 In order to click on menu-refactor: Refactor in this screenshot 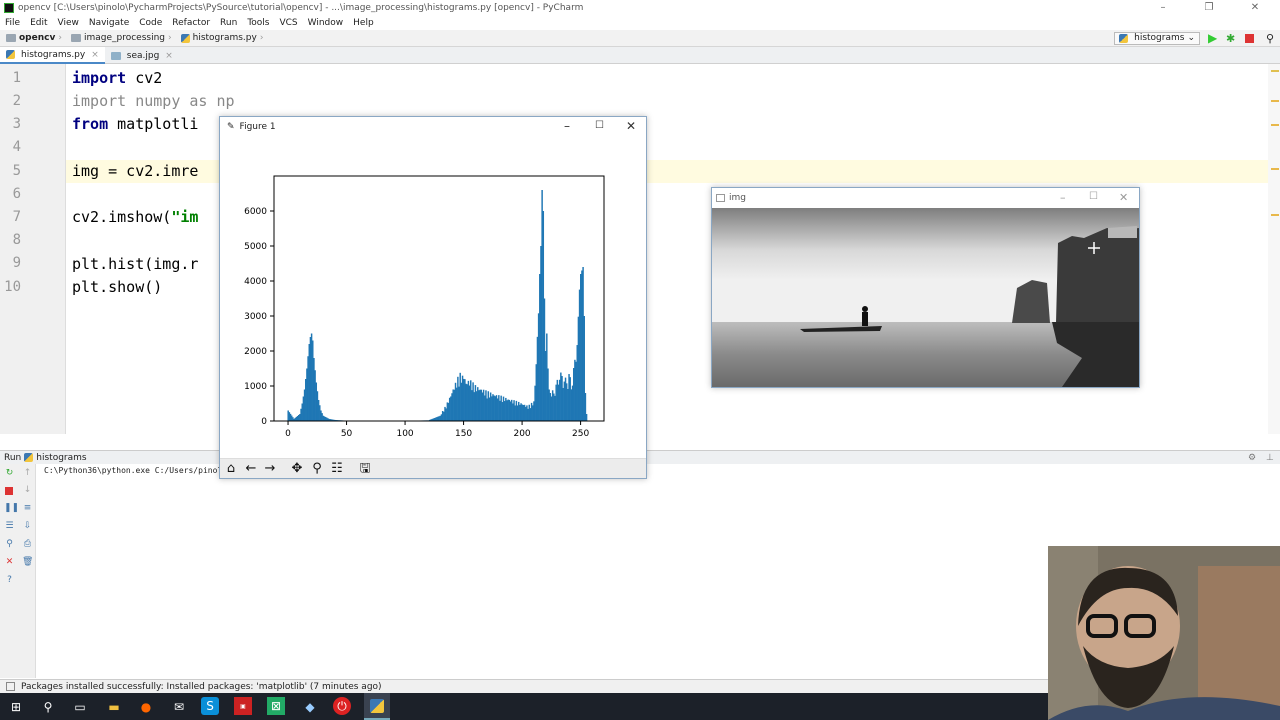, I will do `click(191, 23)`.